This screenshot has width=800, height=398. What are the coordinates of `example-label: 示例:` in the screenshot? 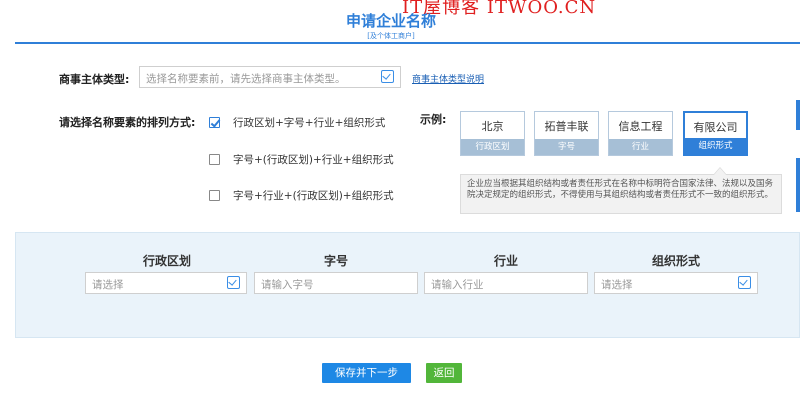 It's located at (433, 119).